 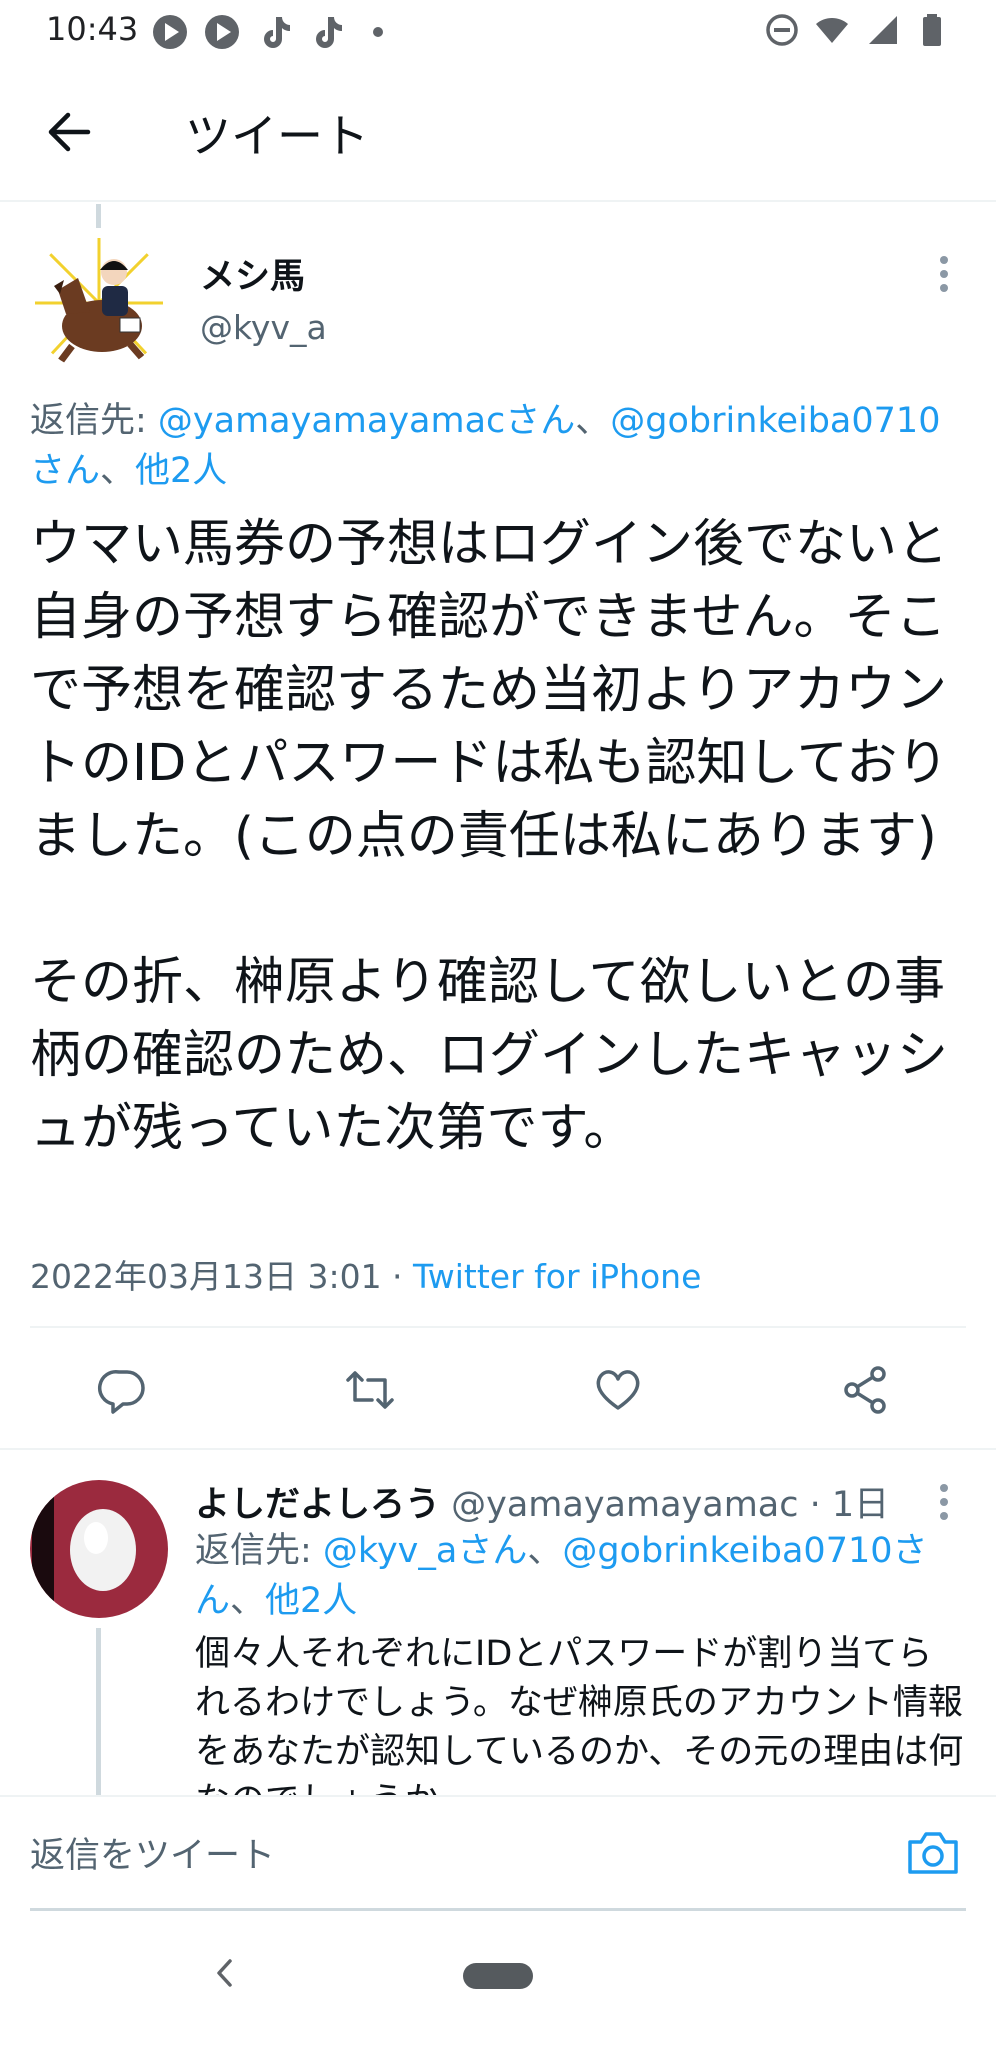 I want to click on system-icons, so click(x=857, y=30).